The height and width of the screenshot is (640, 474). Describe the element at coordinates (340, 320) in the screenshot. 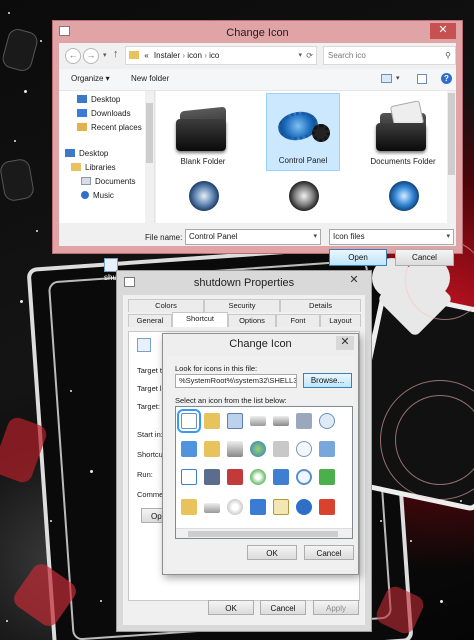

I see `tab-layout: Layout` at that location.